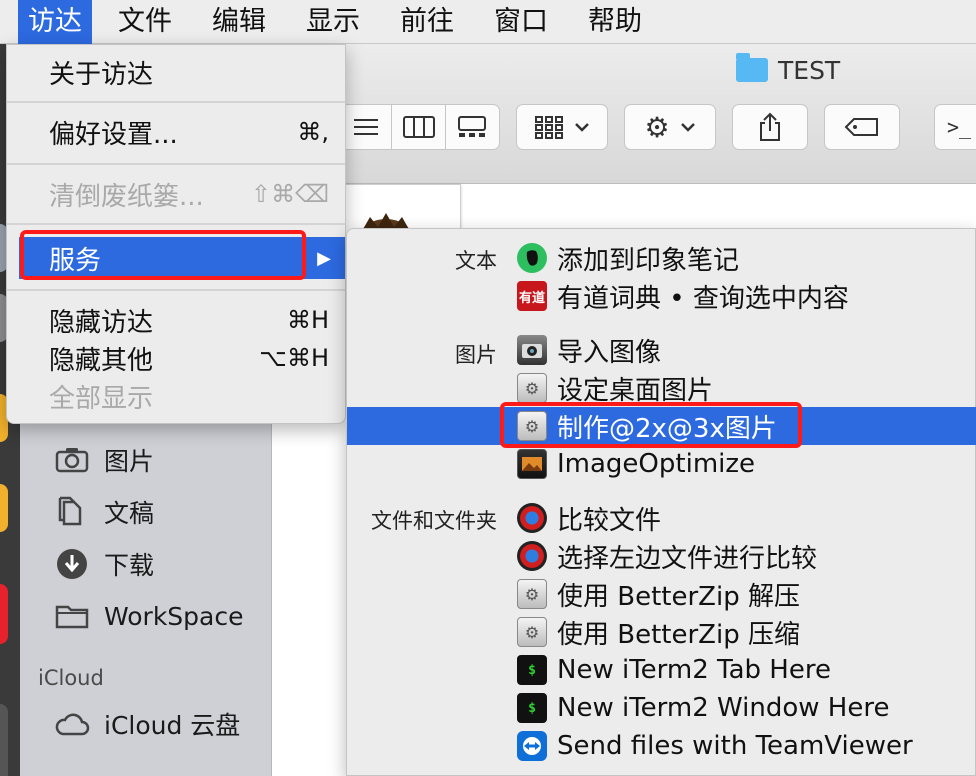  I want to click on service-youdao-lookup: 有道 有道词典 • 查询选中内容, so click(661, 296).